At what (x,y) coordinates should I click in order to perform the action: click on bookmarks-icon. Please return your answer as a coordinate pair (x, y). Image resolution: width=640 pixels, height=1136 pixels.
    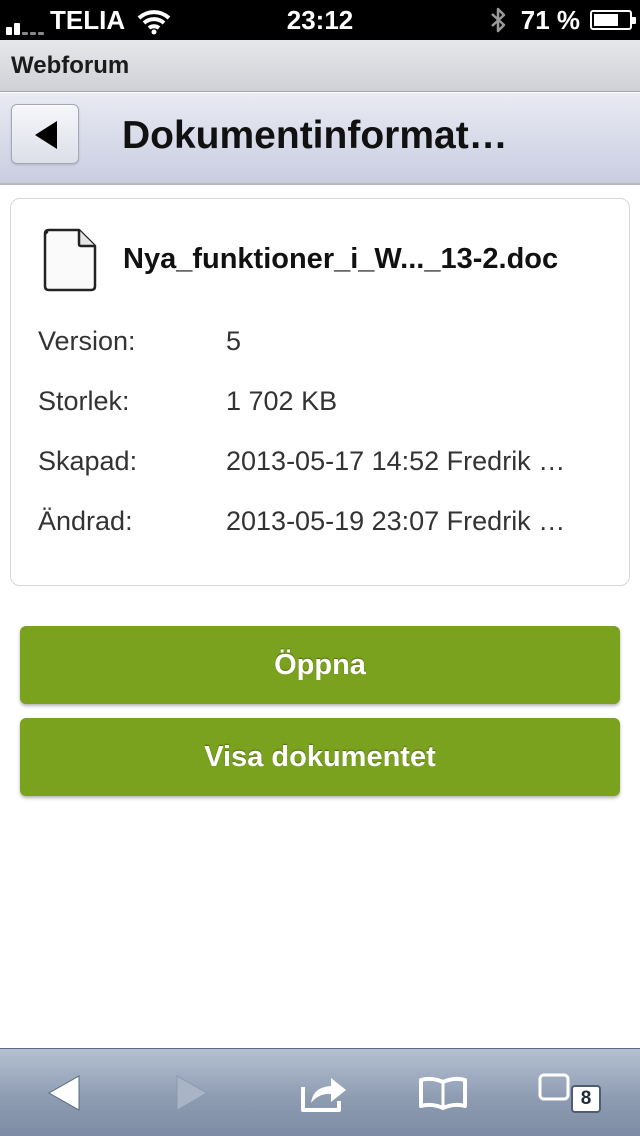
    Looking at the image, I should click on (443, 1093).